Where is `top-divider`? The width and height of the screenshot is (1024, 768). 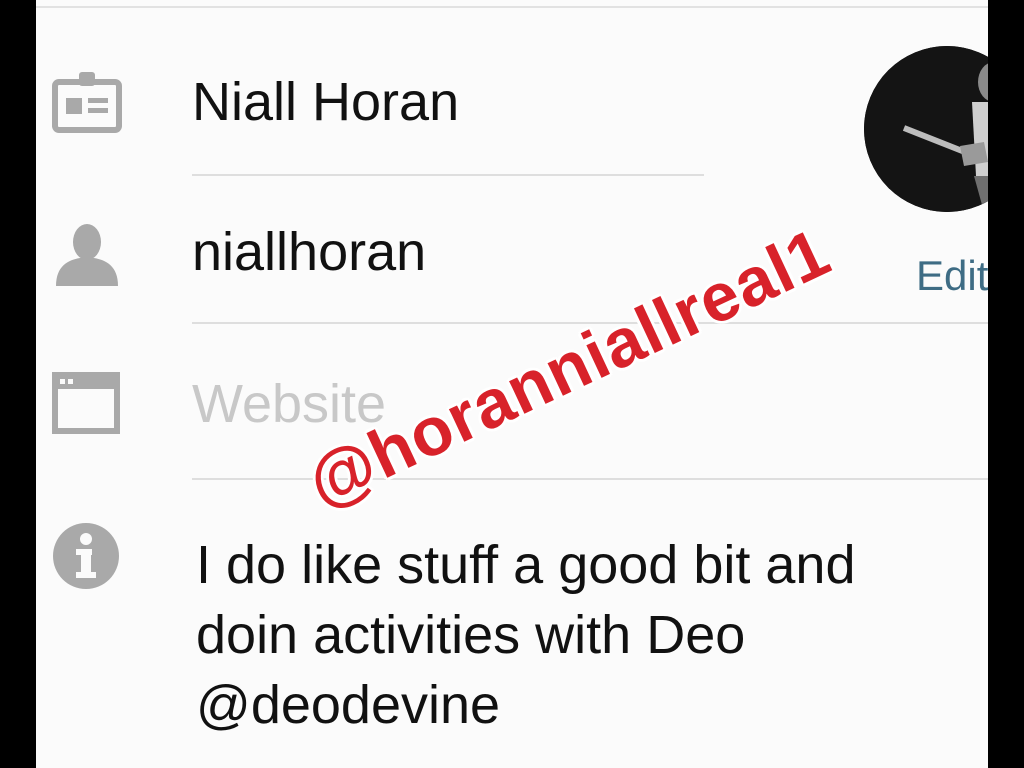 top-divider is located at coordinates (512, 7).